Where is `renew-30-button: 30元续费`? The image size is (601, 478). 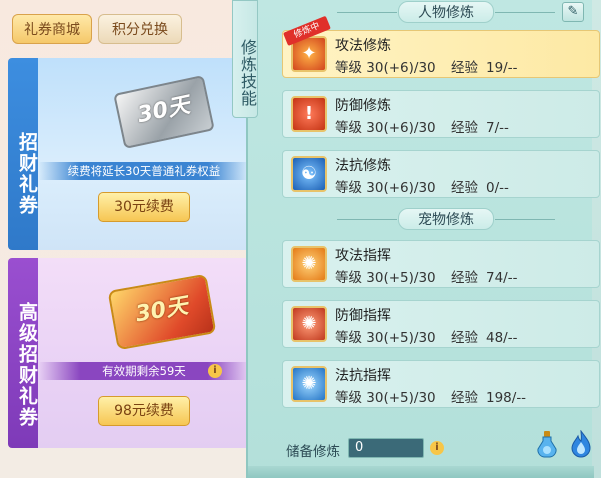 renew-30-button: 30元续费 is located at coordinates (144, 207).